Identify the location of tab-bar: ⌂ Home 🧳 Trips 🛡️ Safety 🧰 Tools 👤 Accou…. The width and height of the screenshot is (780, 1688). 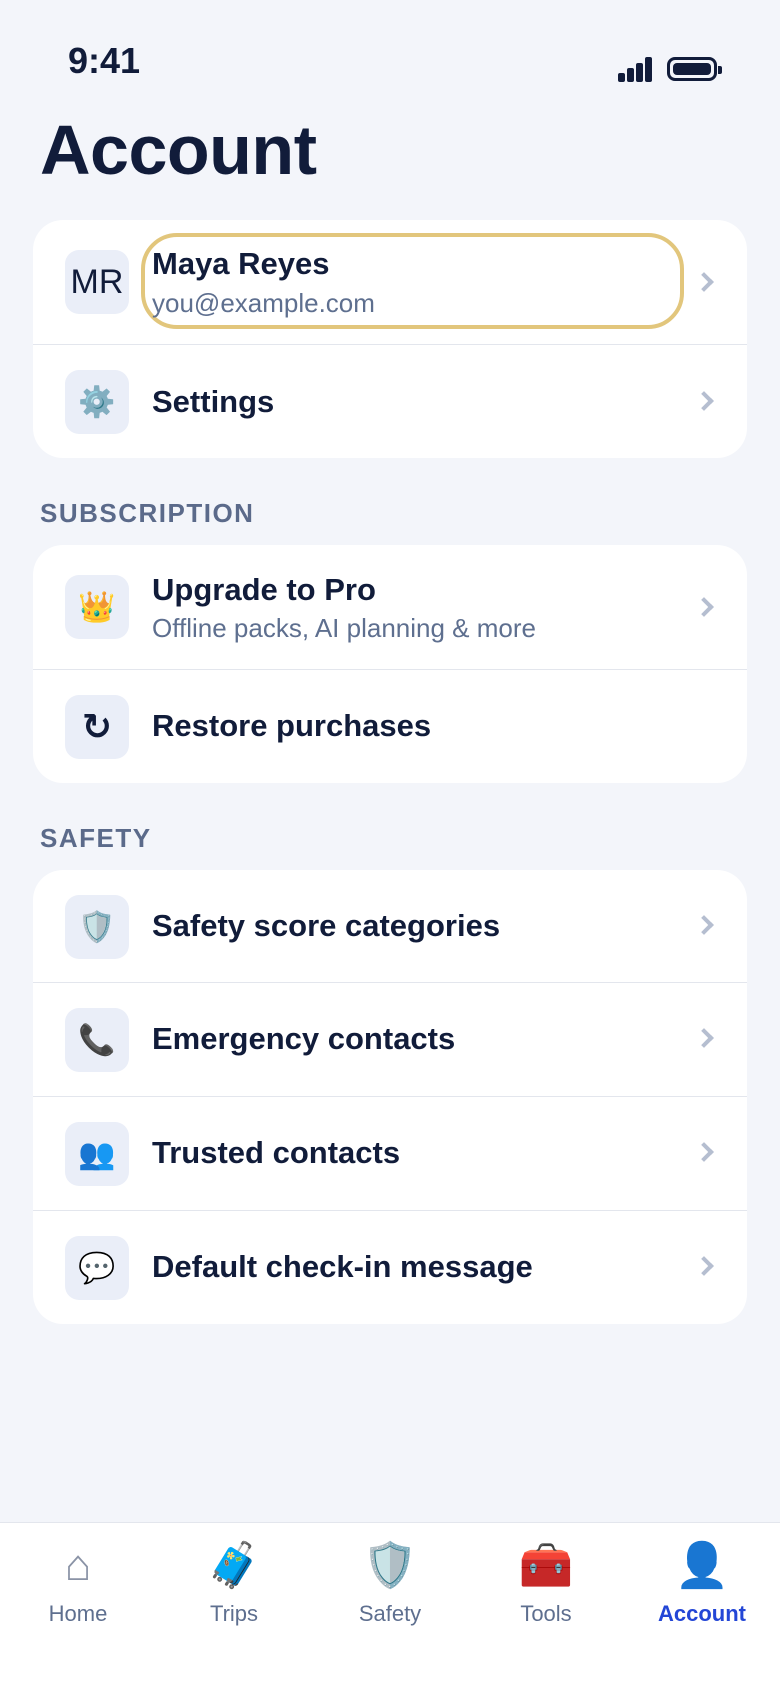
(390, 1605).